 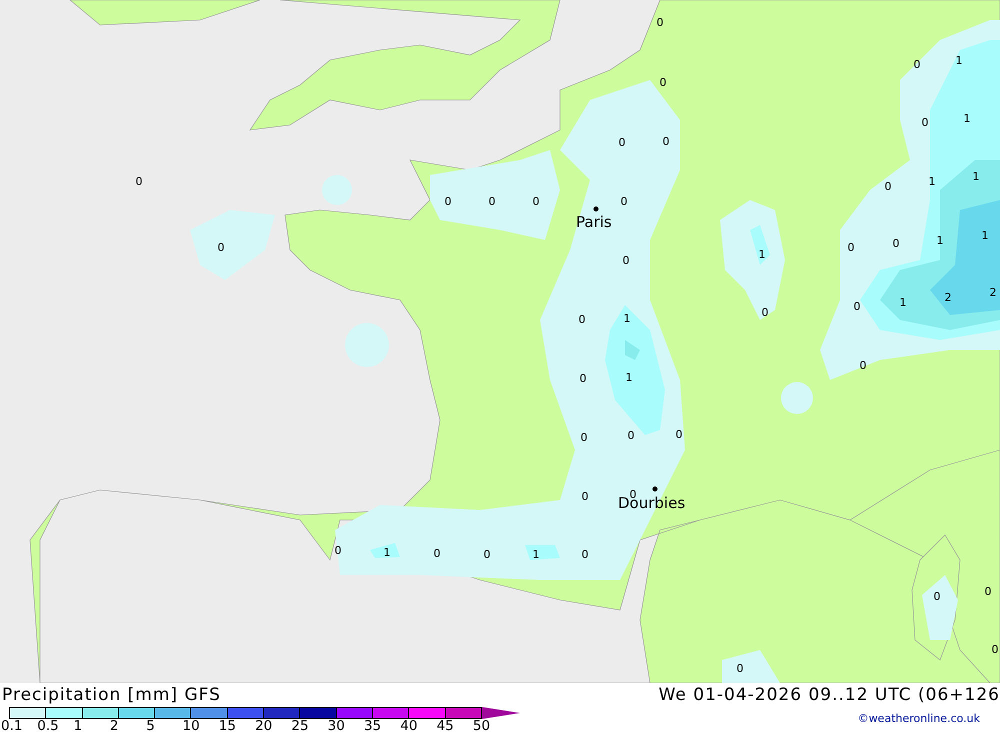 What do you see at coordinates (337, 726) in the screenshot?
I see `legend-tick-label: 30` at bounding box center [337, 726].